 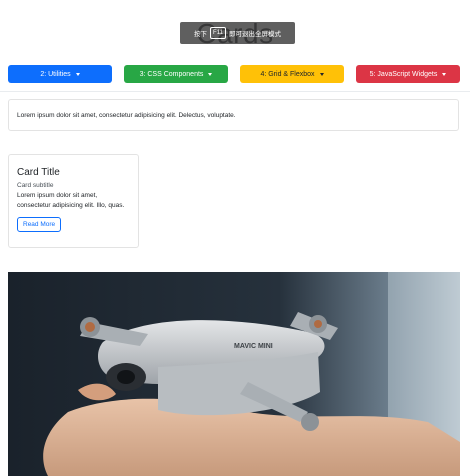 What do you see at coordinates (201, 34) in the screenshot?
I see `fullscreen-hint-before: 按下` at bounding box center [201, 34].